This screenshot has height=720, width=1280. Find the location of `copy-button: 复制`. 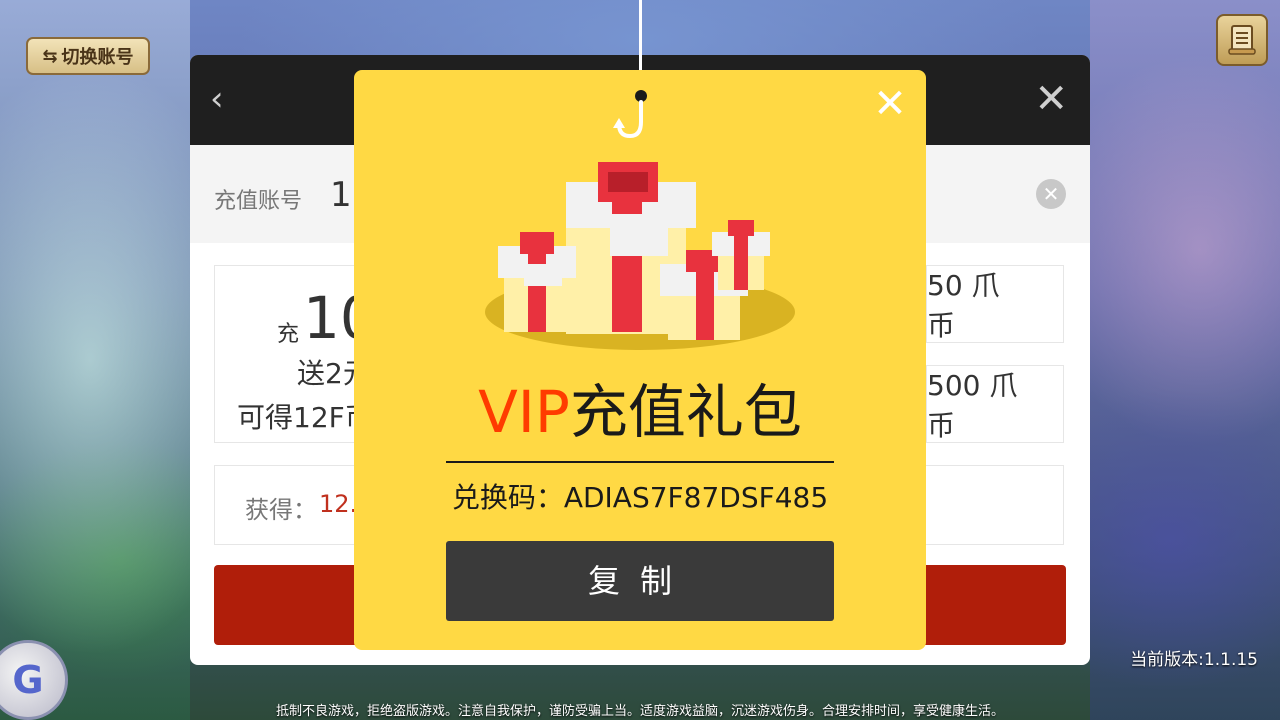

copy-button: 复制 is located at coordinates (640, 581).